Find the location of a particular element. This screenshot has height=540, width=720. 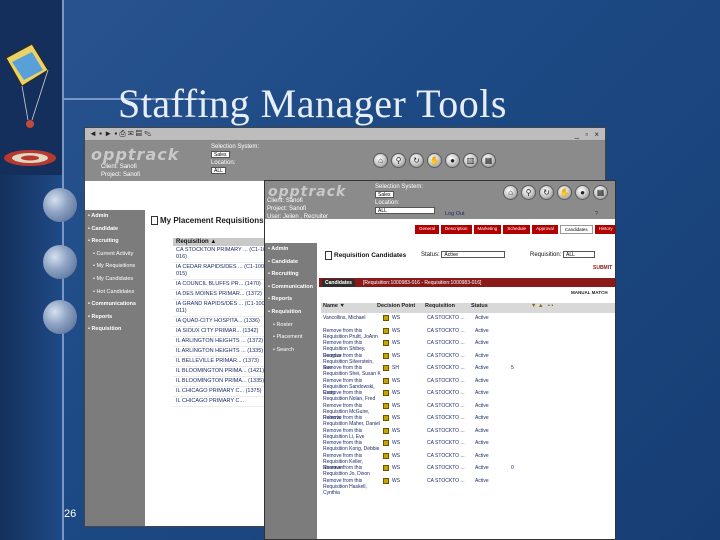

candidate-name-link: Remove from this Requisition Jo, Dixon is located at coordinates (353, 471).